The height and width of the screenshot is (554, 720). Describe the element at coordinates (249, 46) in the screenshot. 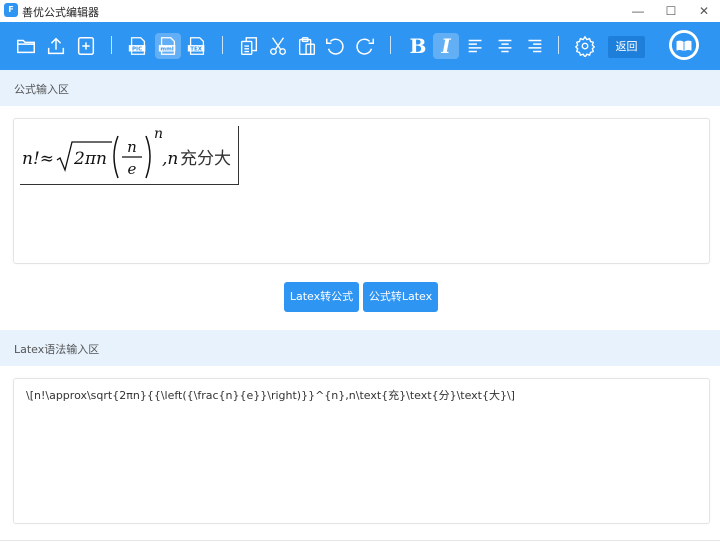

I see `copy-icon` at that location.